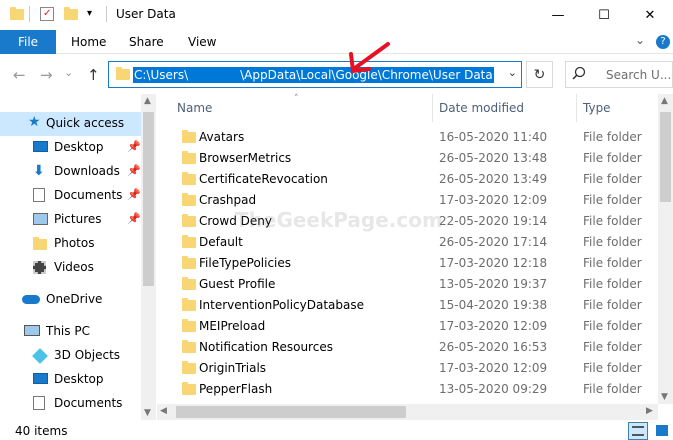  I want to click on maximize-button: ☐, so click(604, 15).